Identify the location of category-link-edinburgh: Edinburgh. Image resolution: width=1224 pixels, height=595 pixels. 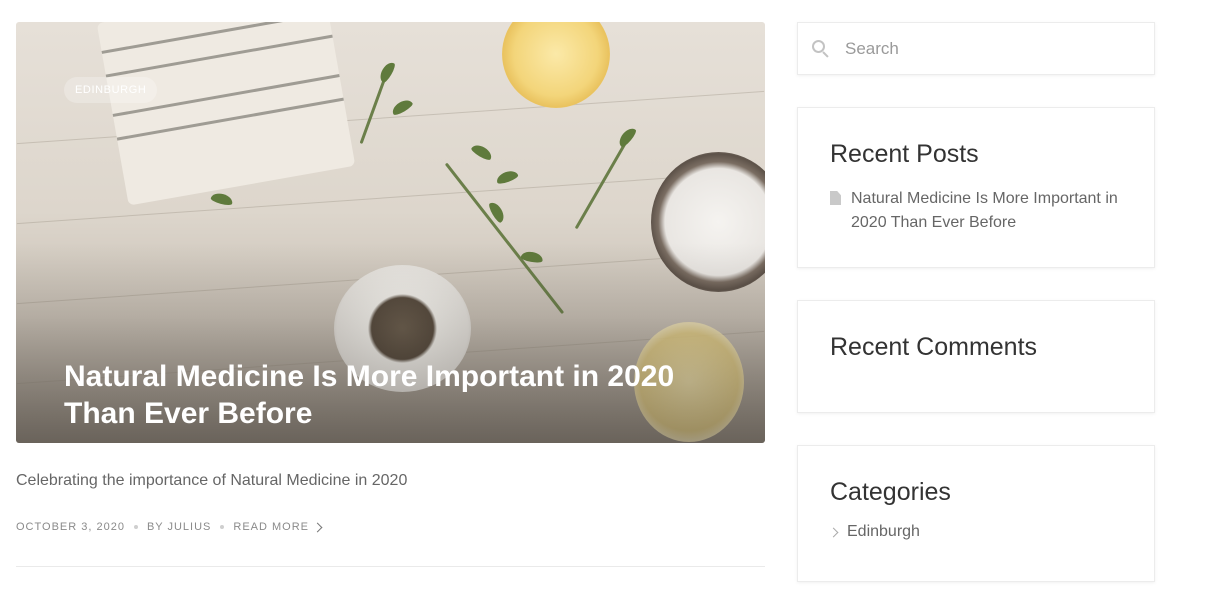
(883, 532).